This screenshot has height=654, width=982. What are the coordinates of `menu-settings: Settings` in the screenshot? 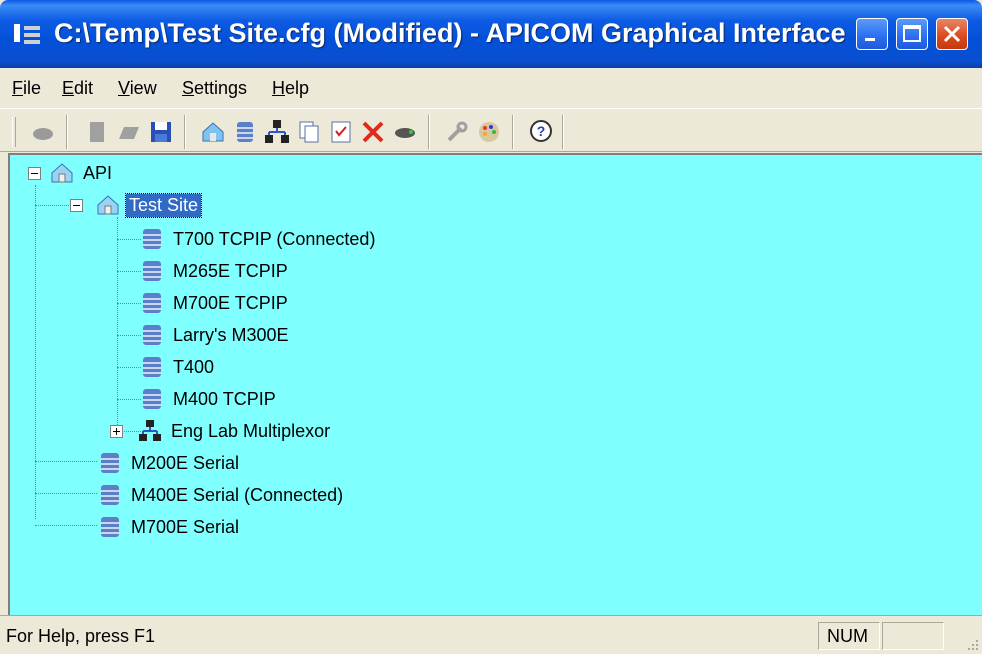 It's located at (214, 88).